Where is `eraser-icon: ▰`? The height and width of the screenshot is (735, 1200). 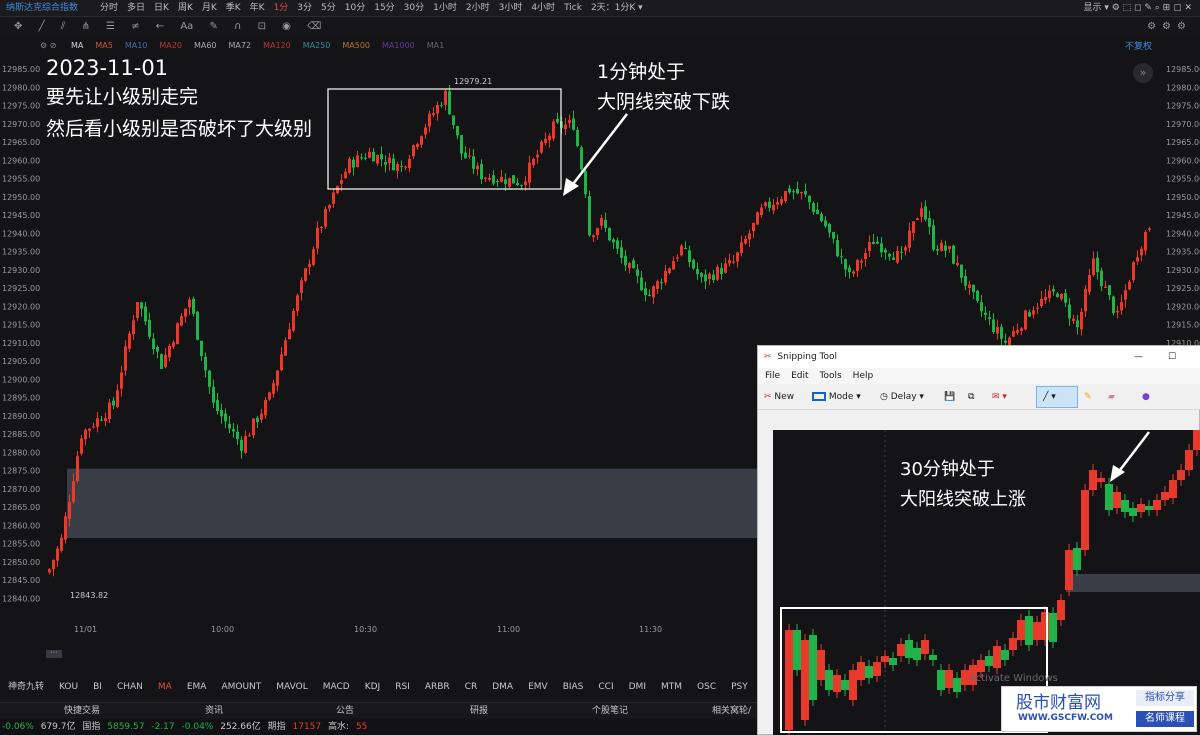 eraser-icon: ▰ is located at coordinates (1111, 397).